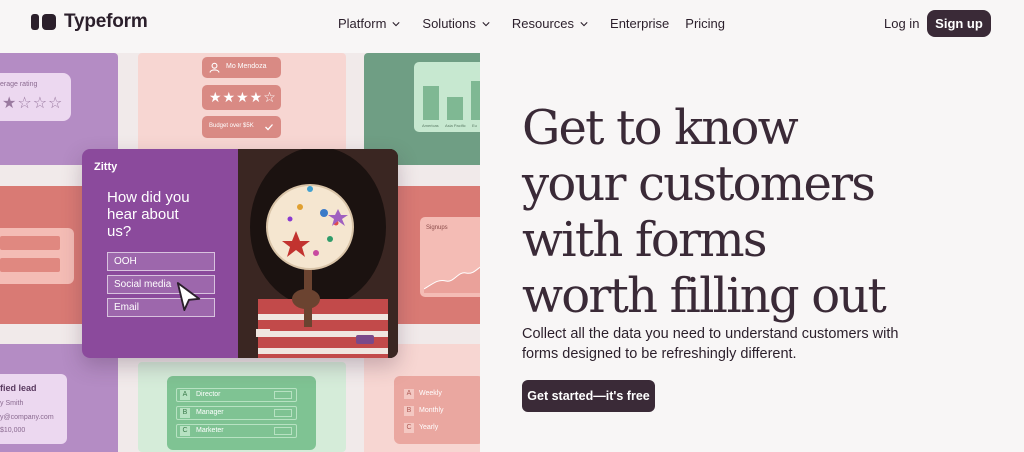  Describe the element at coordinates (430, 393) in the screenshot. I see `freq-label: Weekly` at that location.